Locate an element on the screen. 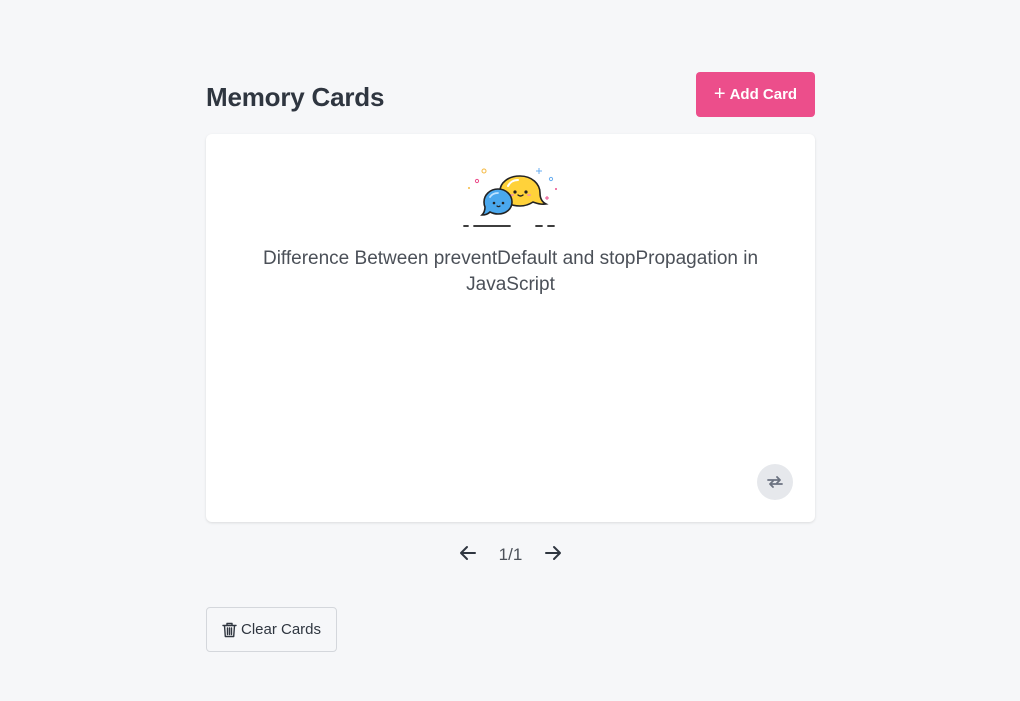 The width and height of the screenshot is (1020, 701). header: Memory Cards + Add Card is located at coordinates (510, 94).